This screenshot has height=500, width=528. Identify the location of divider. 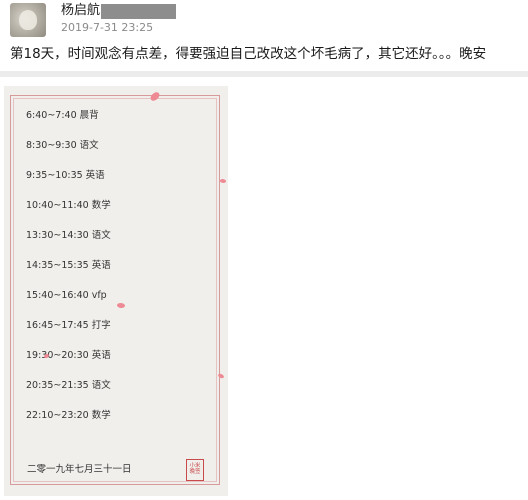
(264, 74).